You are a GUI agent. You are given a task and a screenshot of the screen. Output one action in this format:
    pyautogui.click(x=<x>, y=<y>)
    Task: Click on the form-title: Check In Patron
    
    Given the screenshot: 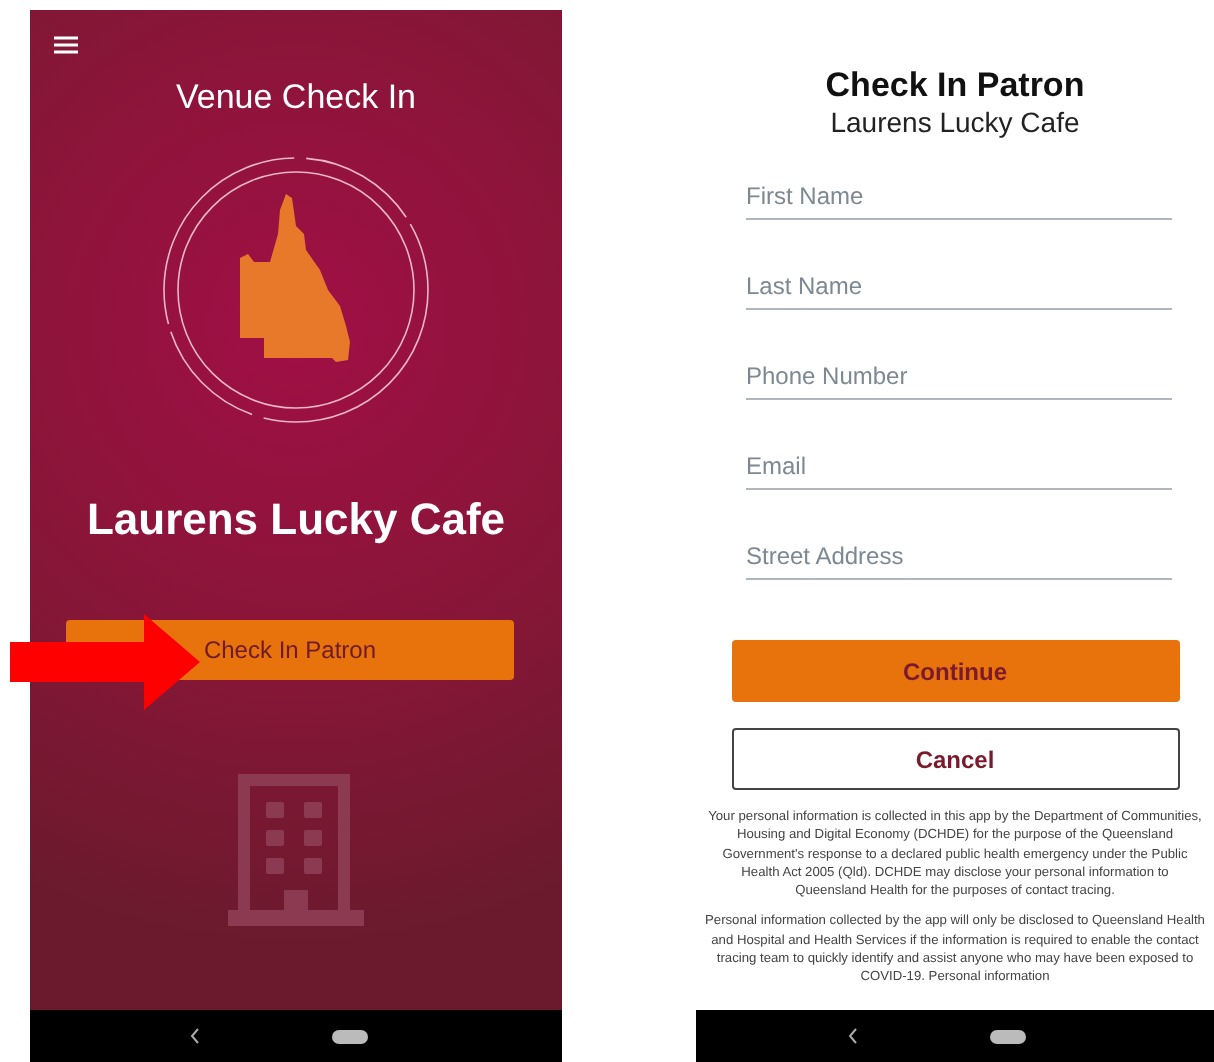 What is the action you would take?
    pyautogui.click(x=955, y=86)
    